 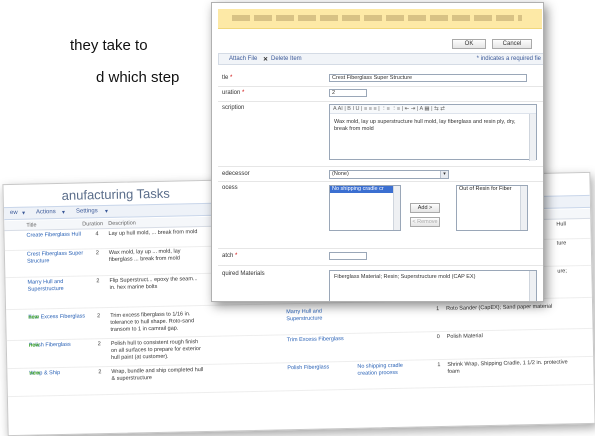 What do you see at coordinates (425, 222) in the screenshot?
I see `remove-button: < Remove` at bounding box center [425, 222].